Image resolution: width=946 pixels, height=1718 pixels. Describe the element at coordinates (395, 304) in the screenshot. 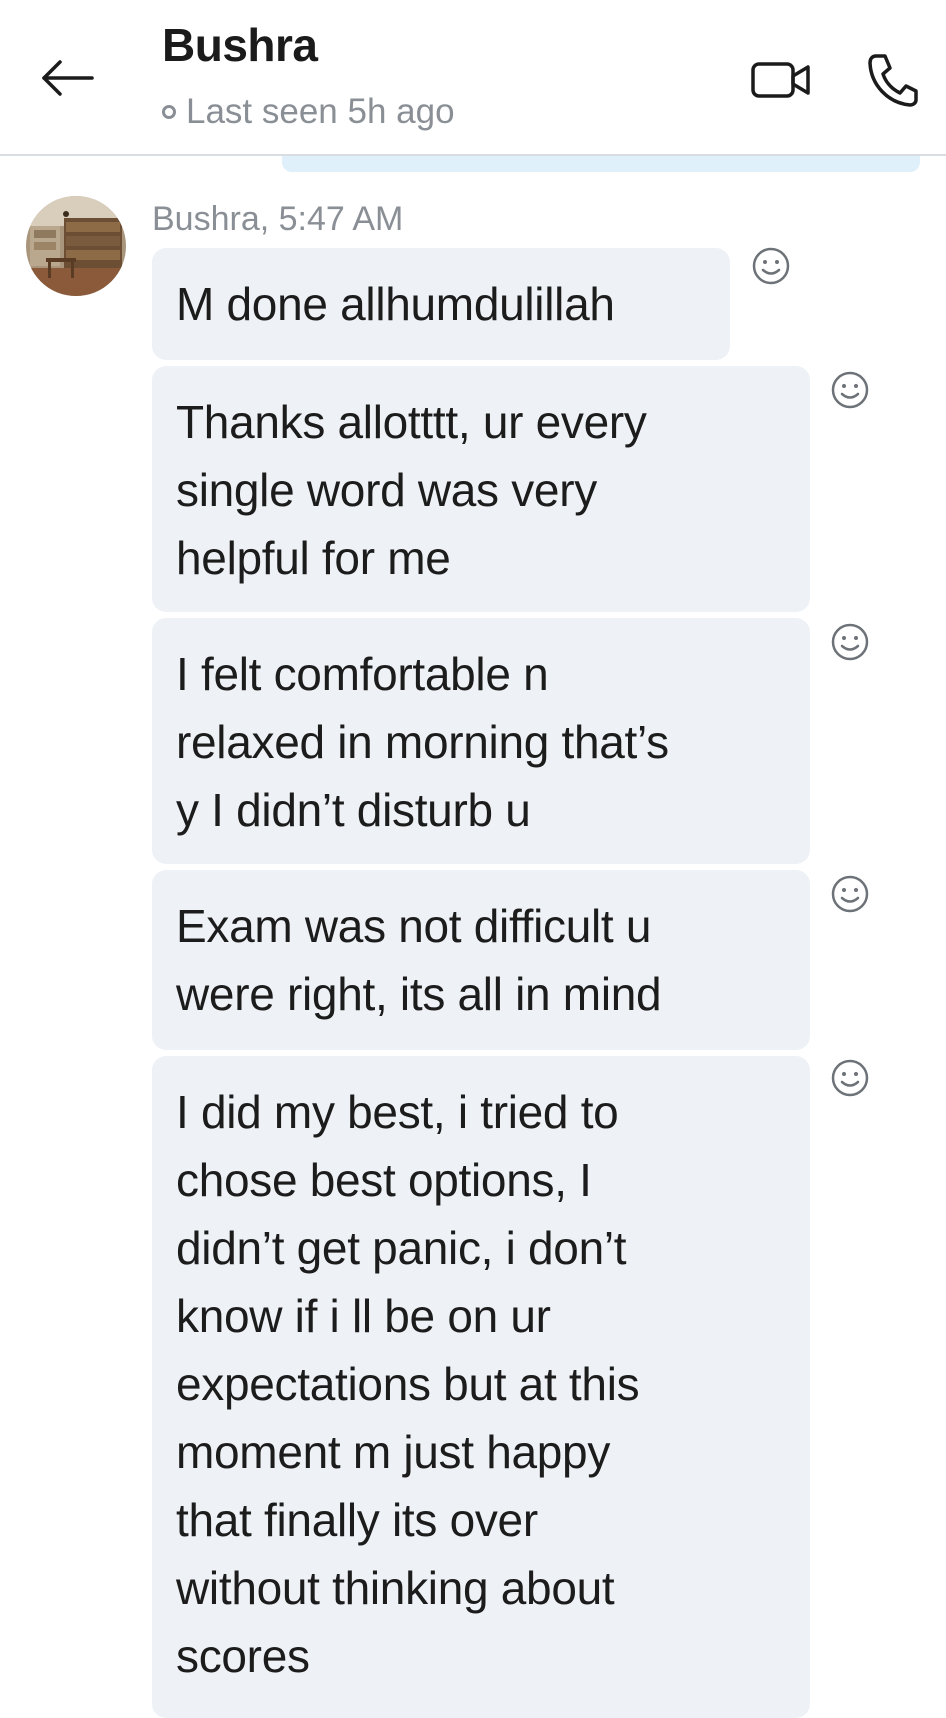

I see `message-line: M done allhumdulillah` at that location.